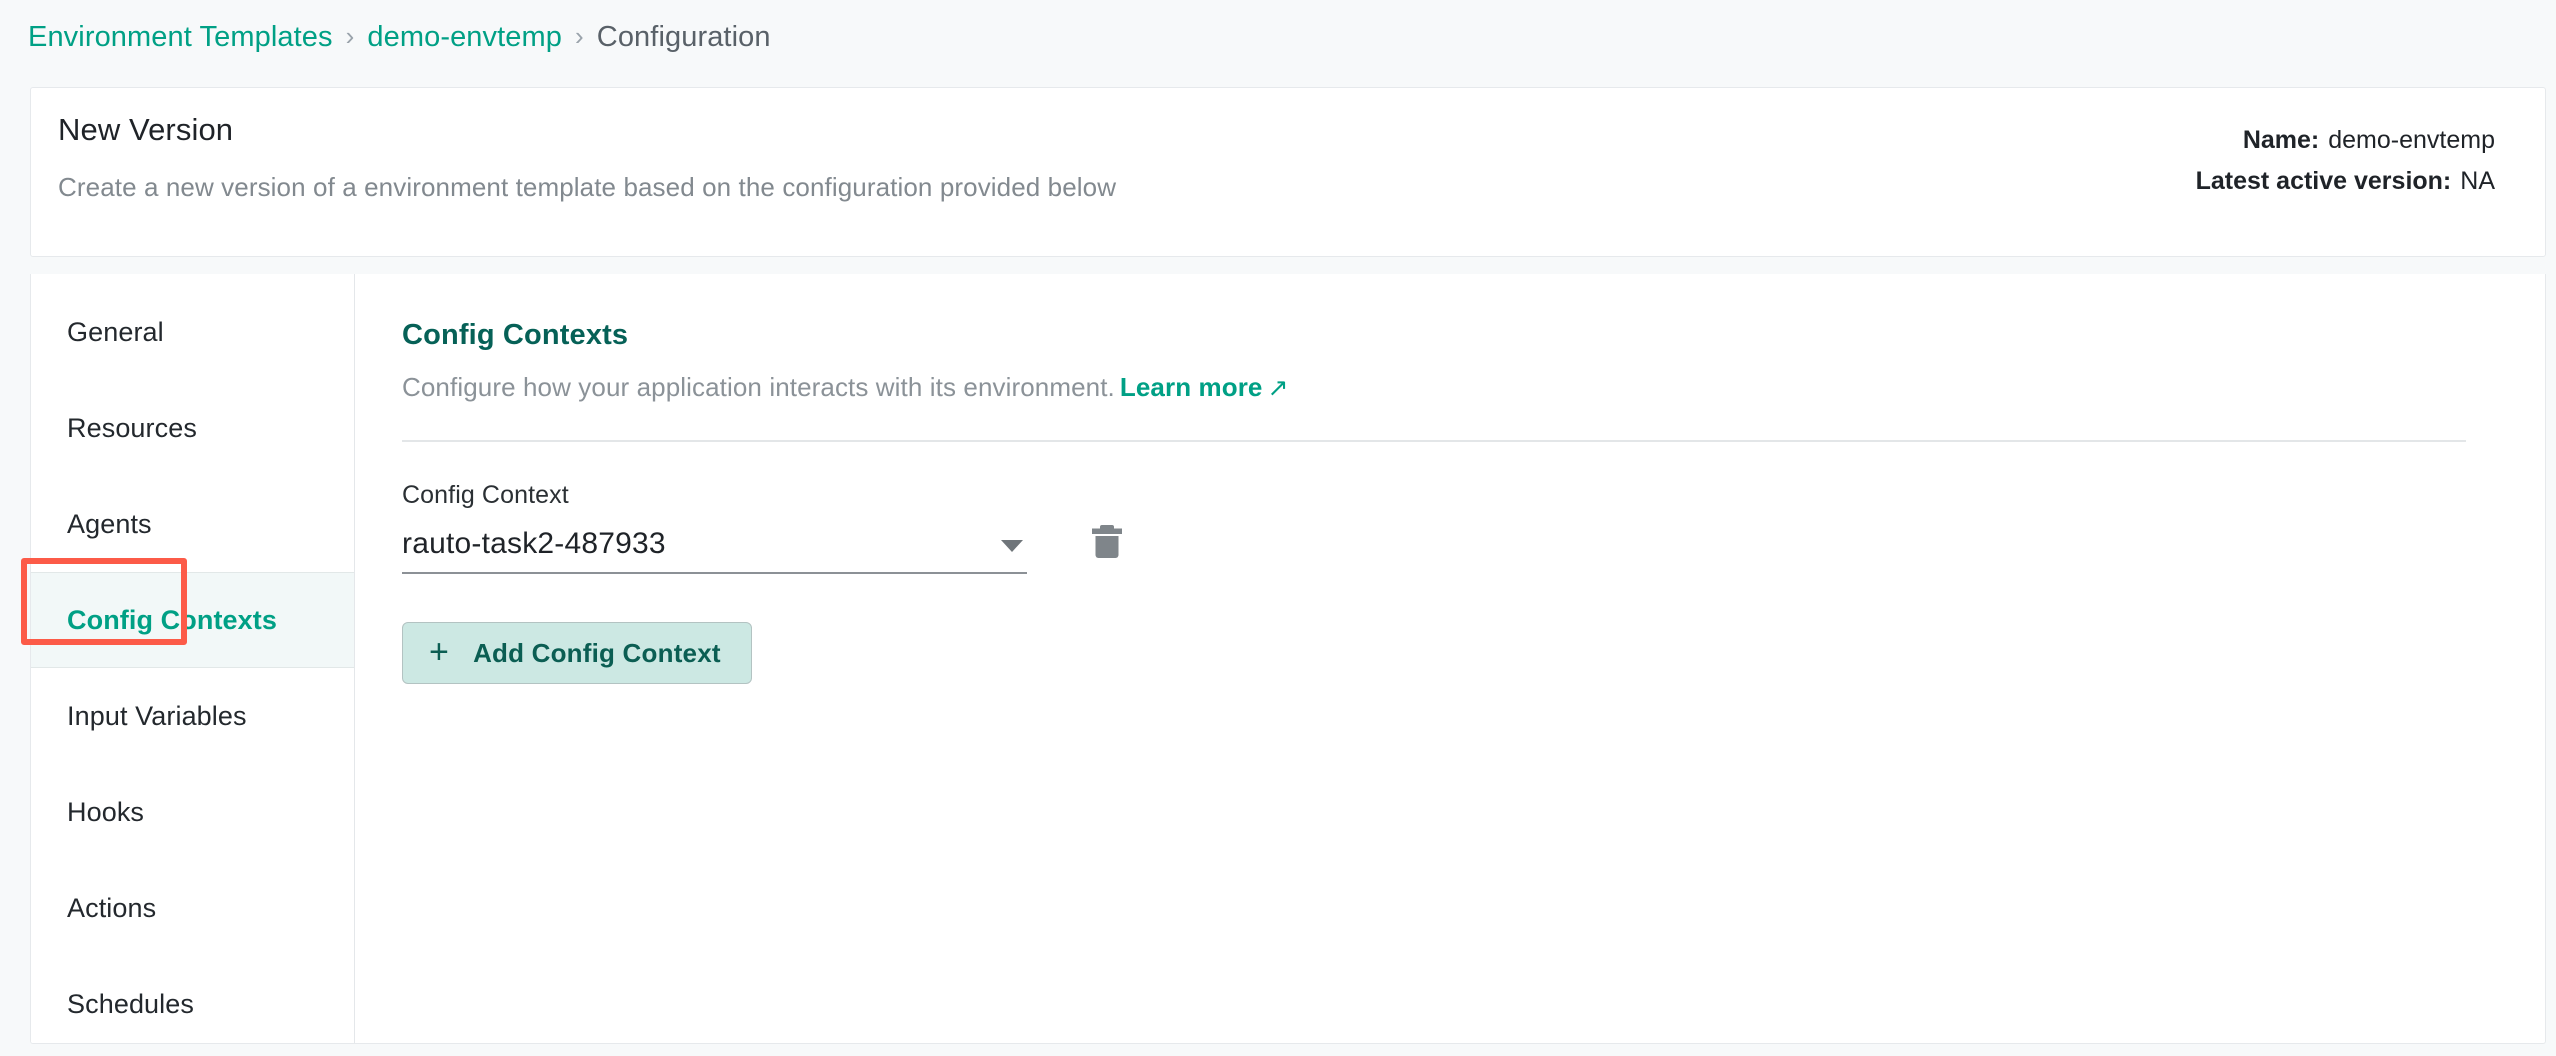  I want to click on learn-more-link: Learn more, so click(1191, 387).